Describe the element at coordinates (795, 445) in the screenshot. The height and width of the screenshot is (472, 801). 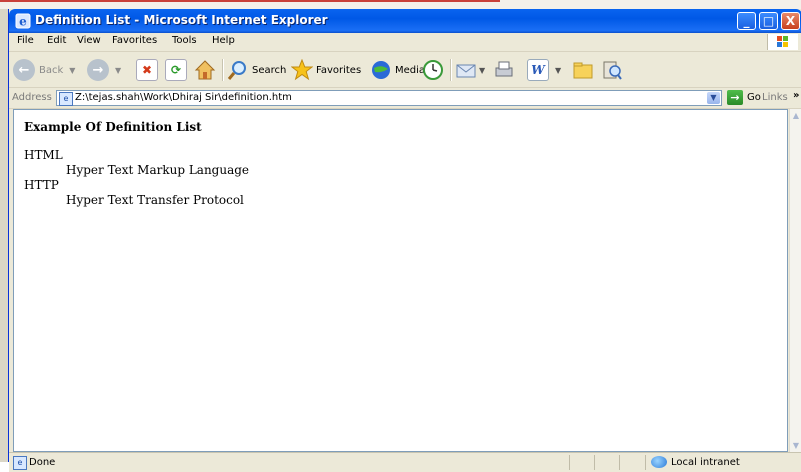
I see `scroll-down-icon: ▼` at that location.